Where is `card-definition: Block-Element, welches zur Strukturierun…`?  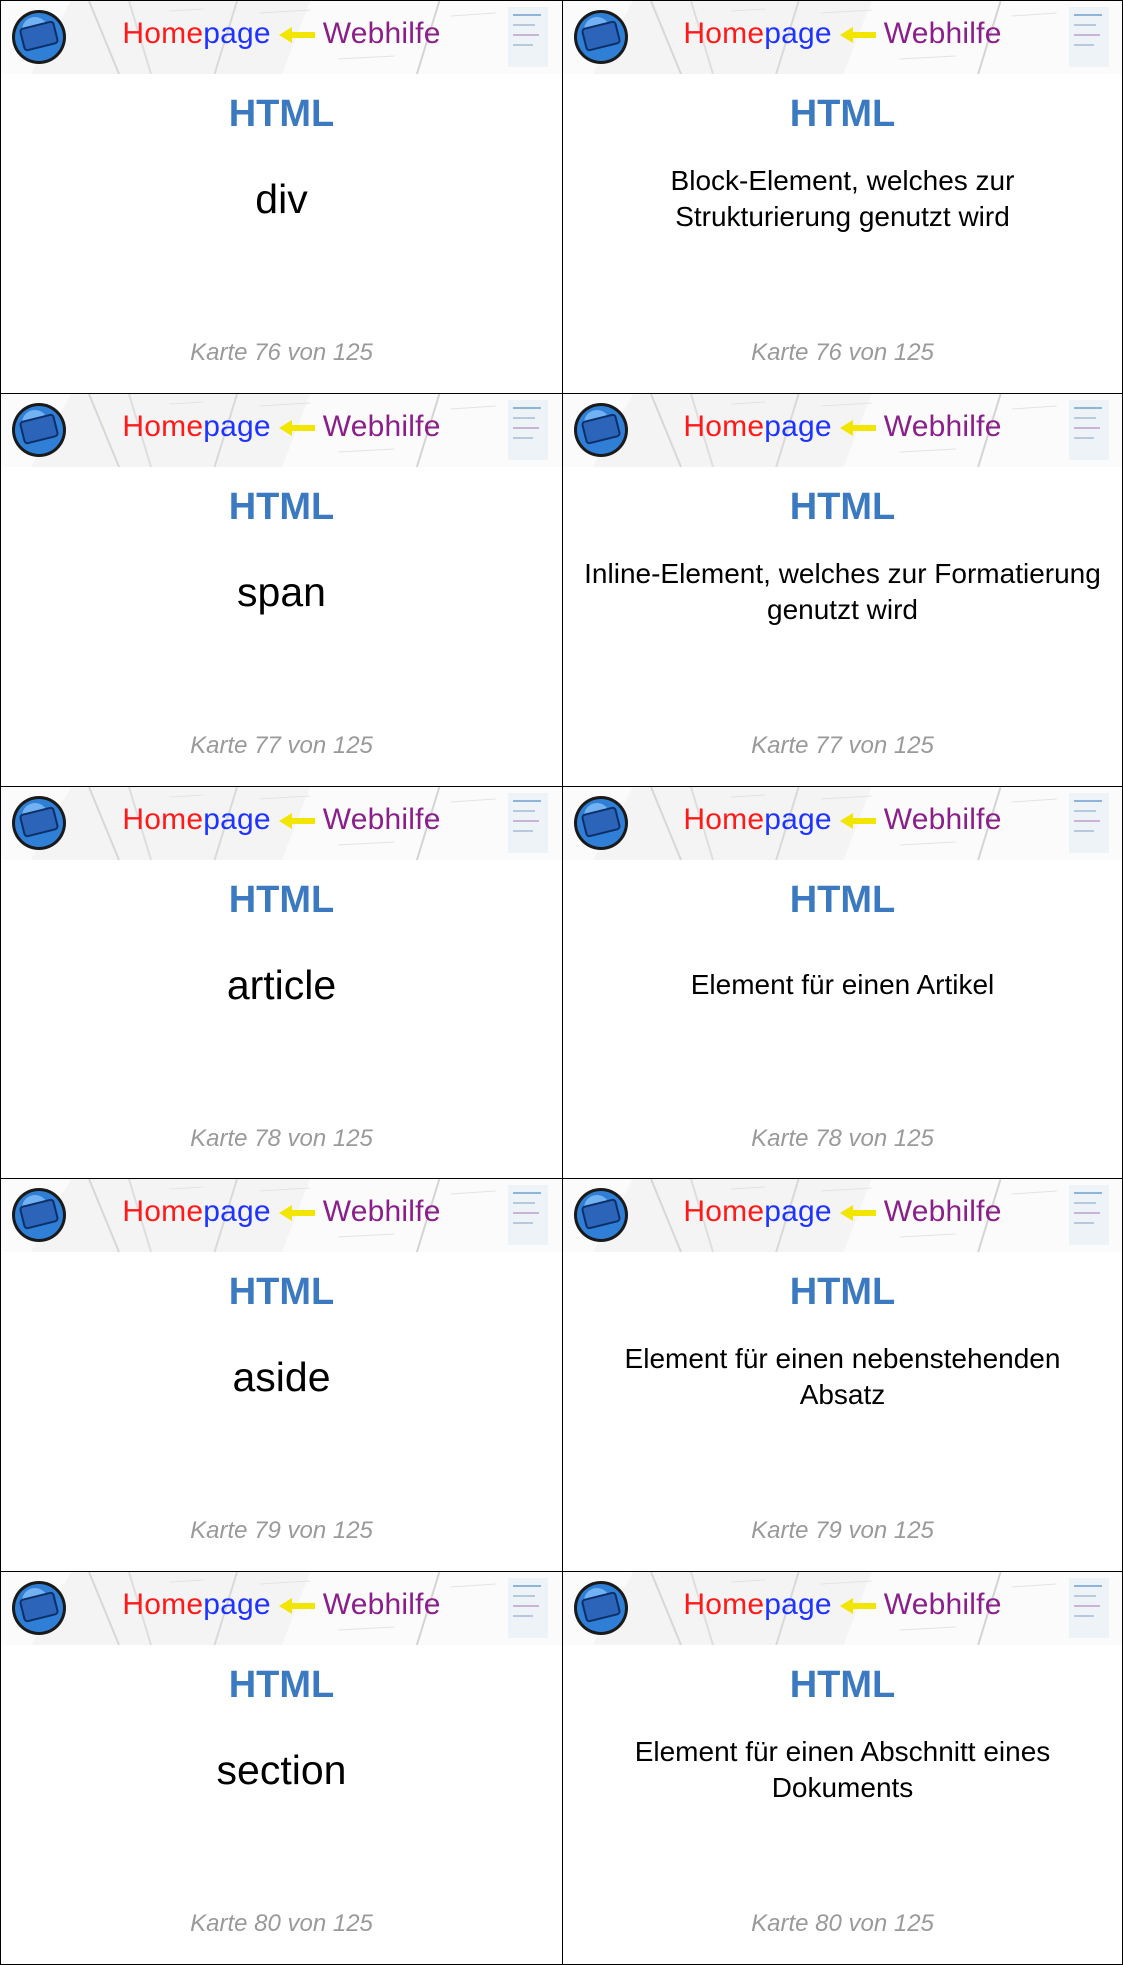
card-definition: Block-Element, welches zur Strukturierun… is located at coordinates (842, 198).